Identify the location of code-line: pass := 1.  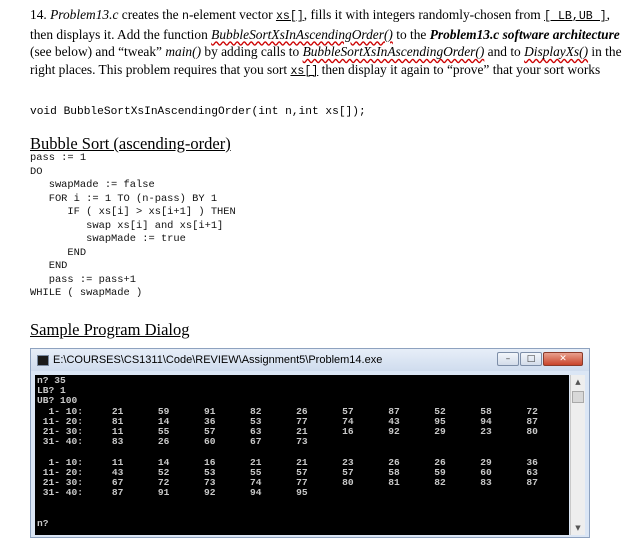
(58, 158).